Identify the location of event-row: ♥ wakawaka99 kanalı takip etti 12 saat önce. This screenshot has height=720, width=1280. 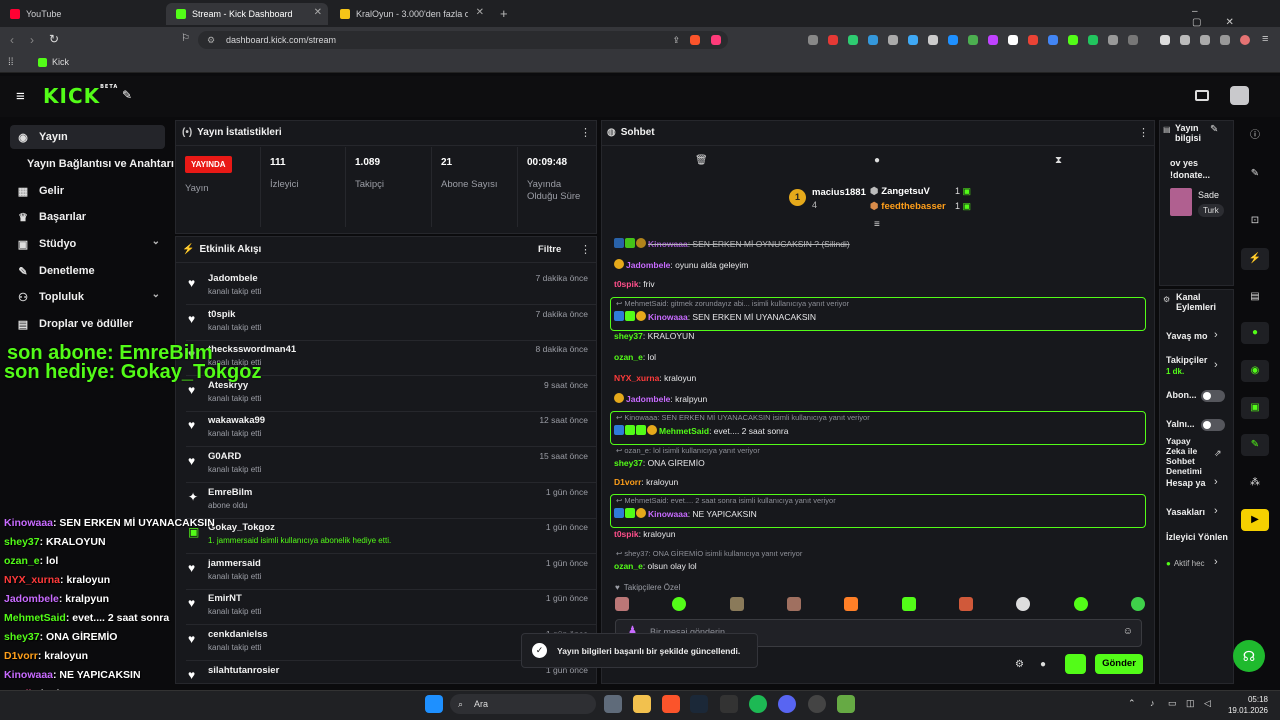
(391, 430).